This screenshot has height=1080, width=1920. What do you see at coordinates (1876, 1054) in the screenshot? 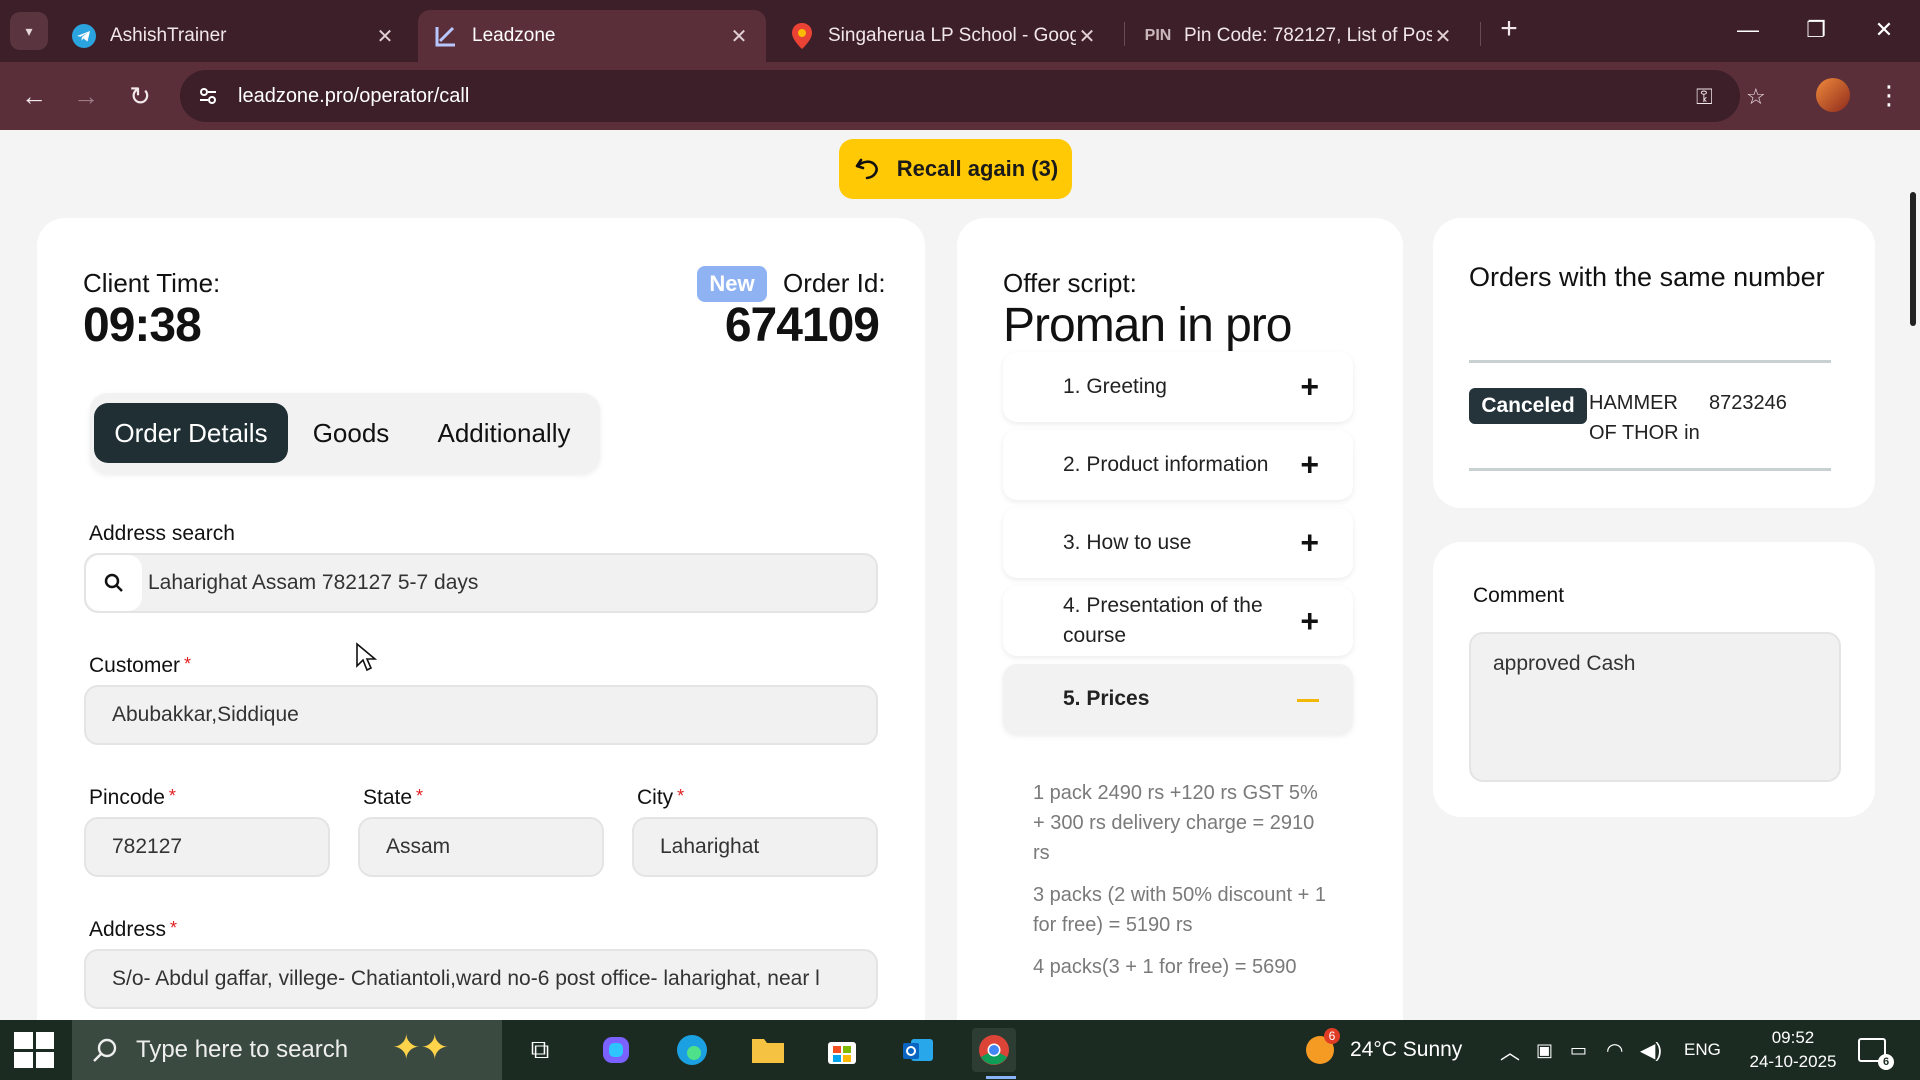
I see `notification-icon: 6` at bounding box center [1876, 1054].